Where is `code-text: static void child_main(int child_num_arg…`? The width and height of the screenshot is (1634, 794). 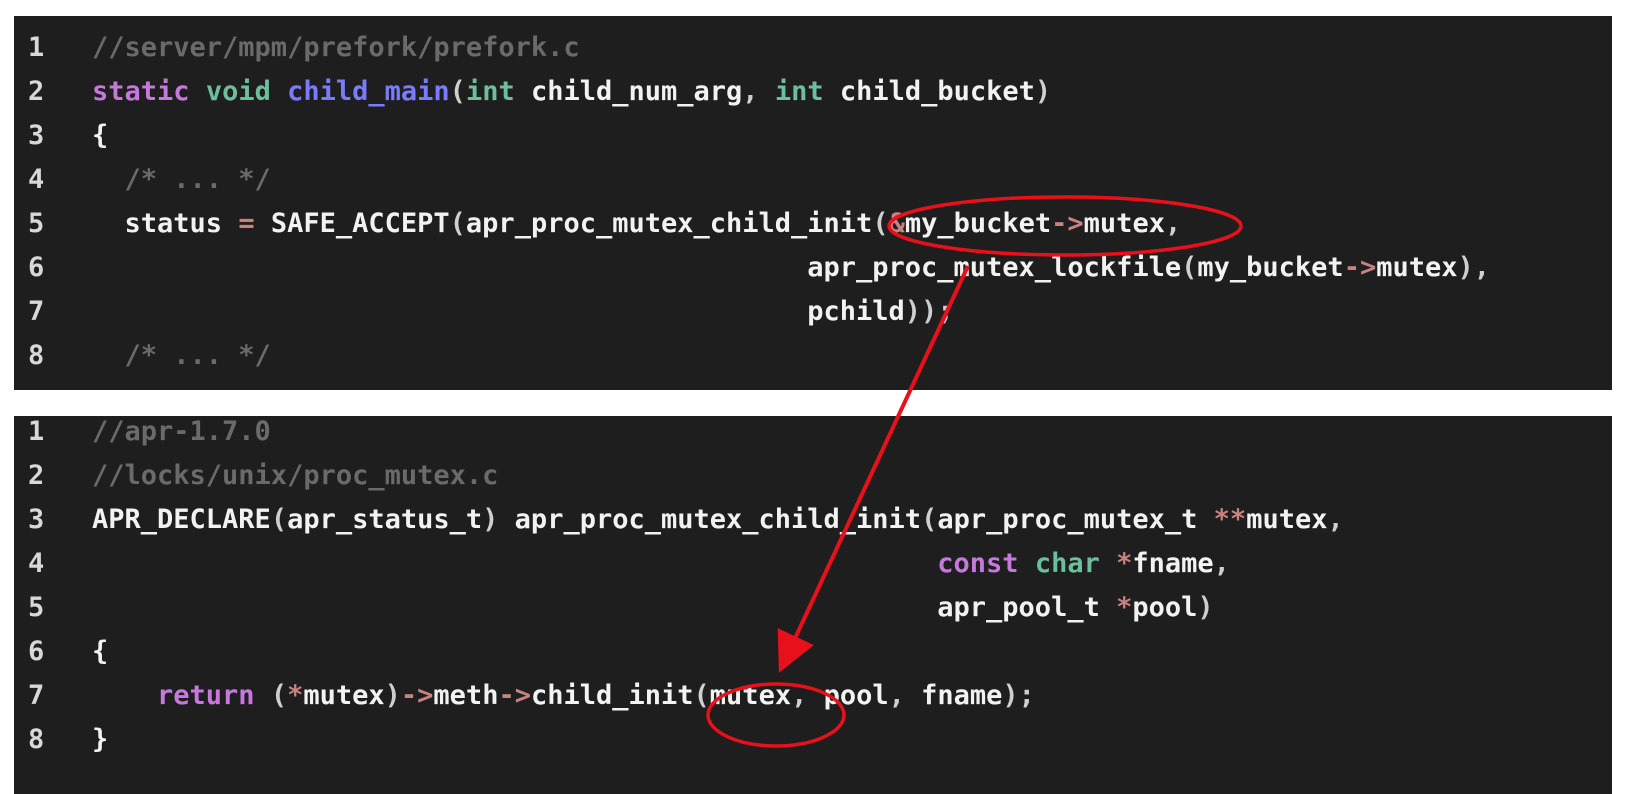
code-text: static void child_main(int child_num_arg… is located at coordinates (571, 92).